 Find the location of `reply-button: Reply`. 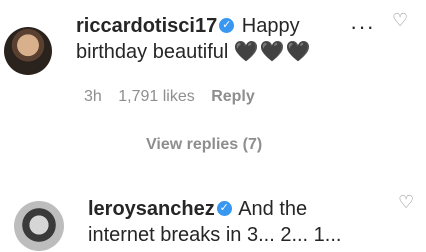

reply-button: Reply is located at coordinates (233, 96).